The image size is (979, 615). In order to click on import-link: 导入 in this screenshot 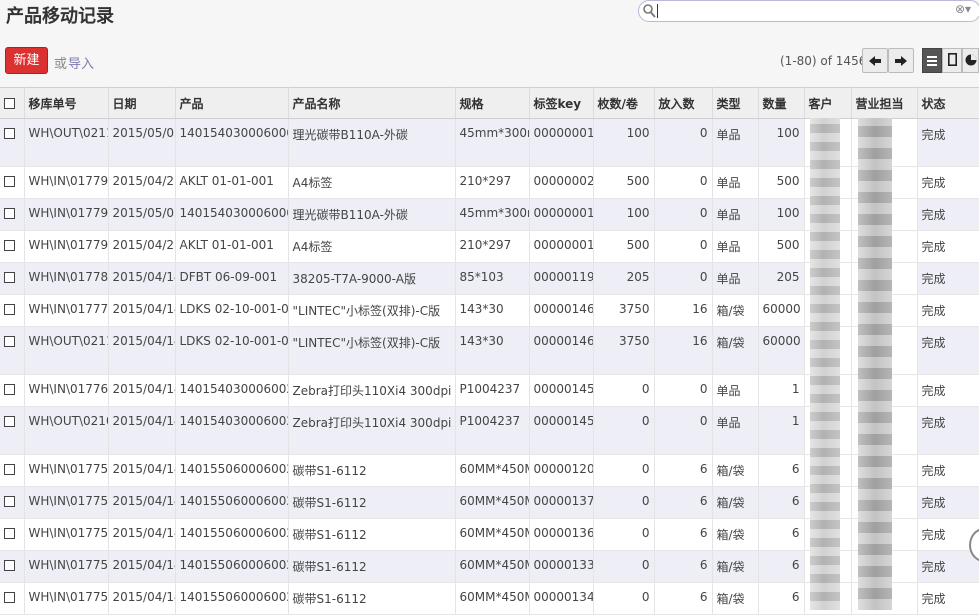, I will do `click(81, 62)`.